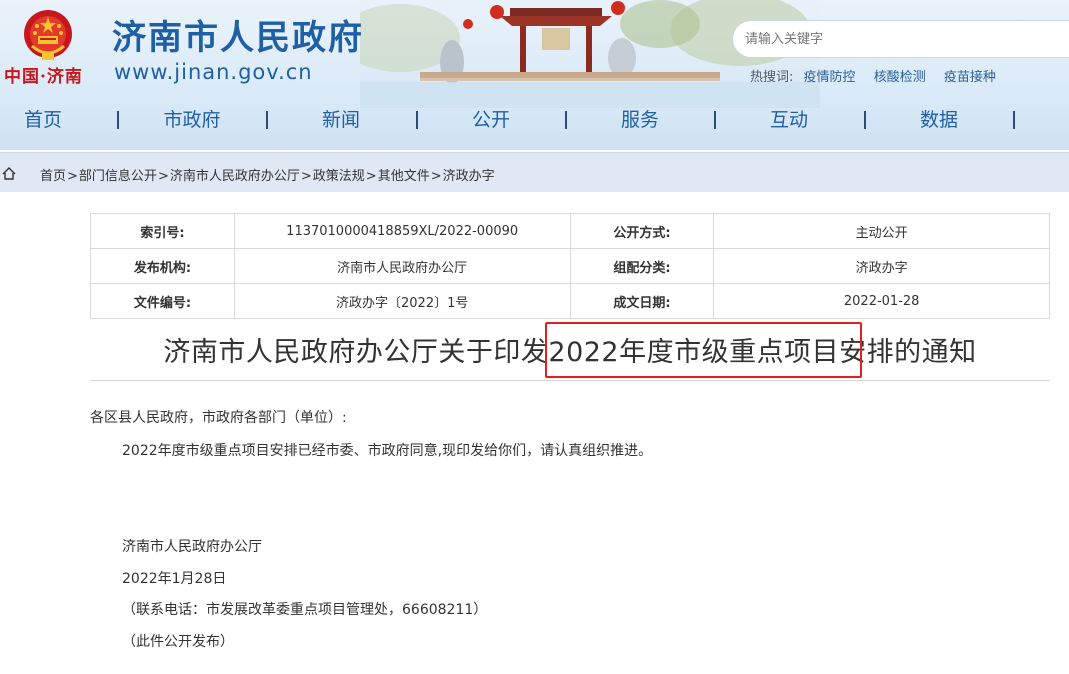 This screenshot has height=674, width=1069. What do you see at coordinates (162, 231) in the screenshot?
I see `meta-label-index-no: 索引号:` at bounding box center [162, 231].